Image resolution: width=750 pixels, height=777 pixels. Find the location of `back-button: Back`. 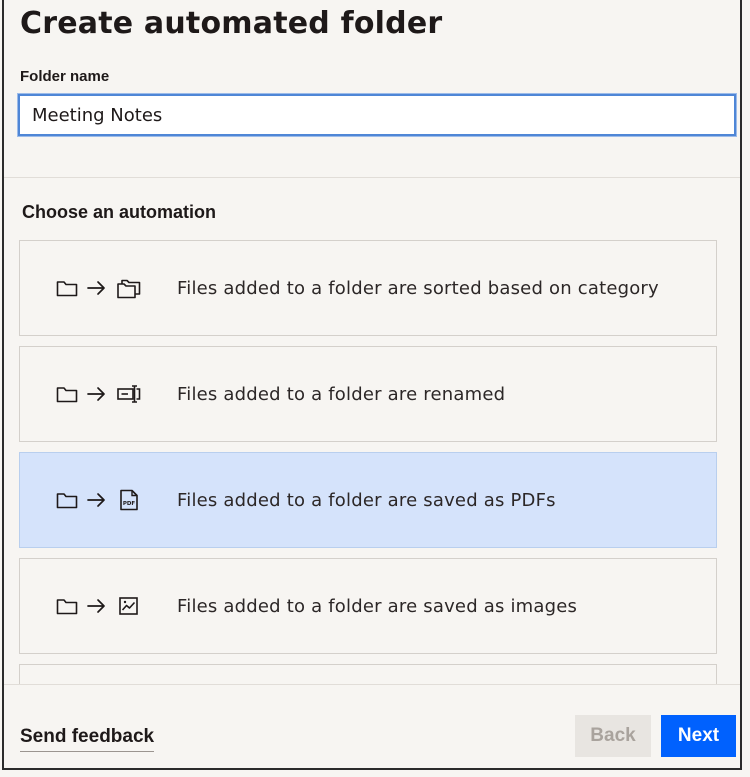

back-button: Back is located at coordinates (613, 736).